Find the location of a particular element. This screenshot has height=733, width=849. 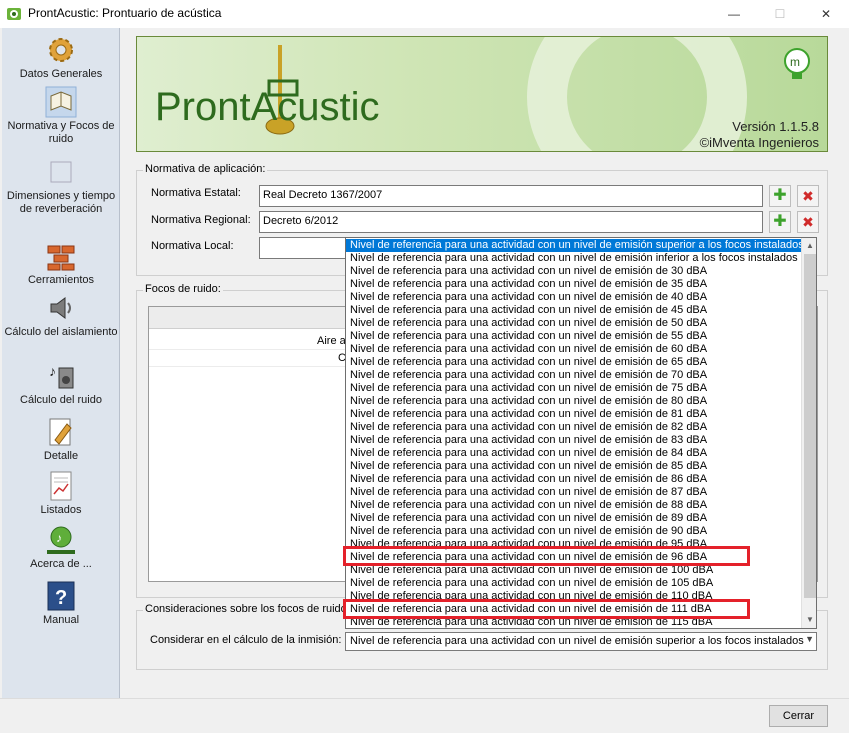

sidebar-item-label: Dimensiones y tiempo de reverberación is located at coordinates (61, 202).